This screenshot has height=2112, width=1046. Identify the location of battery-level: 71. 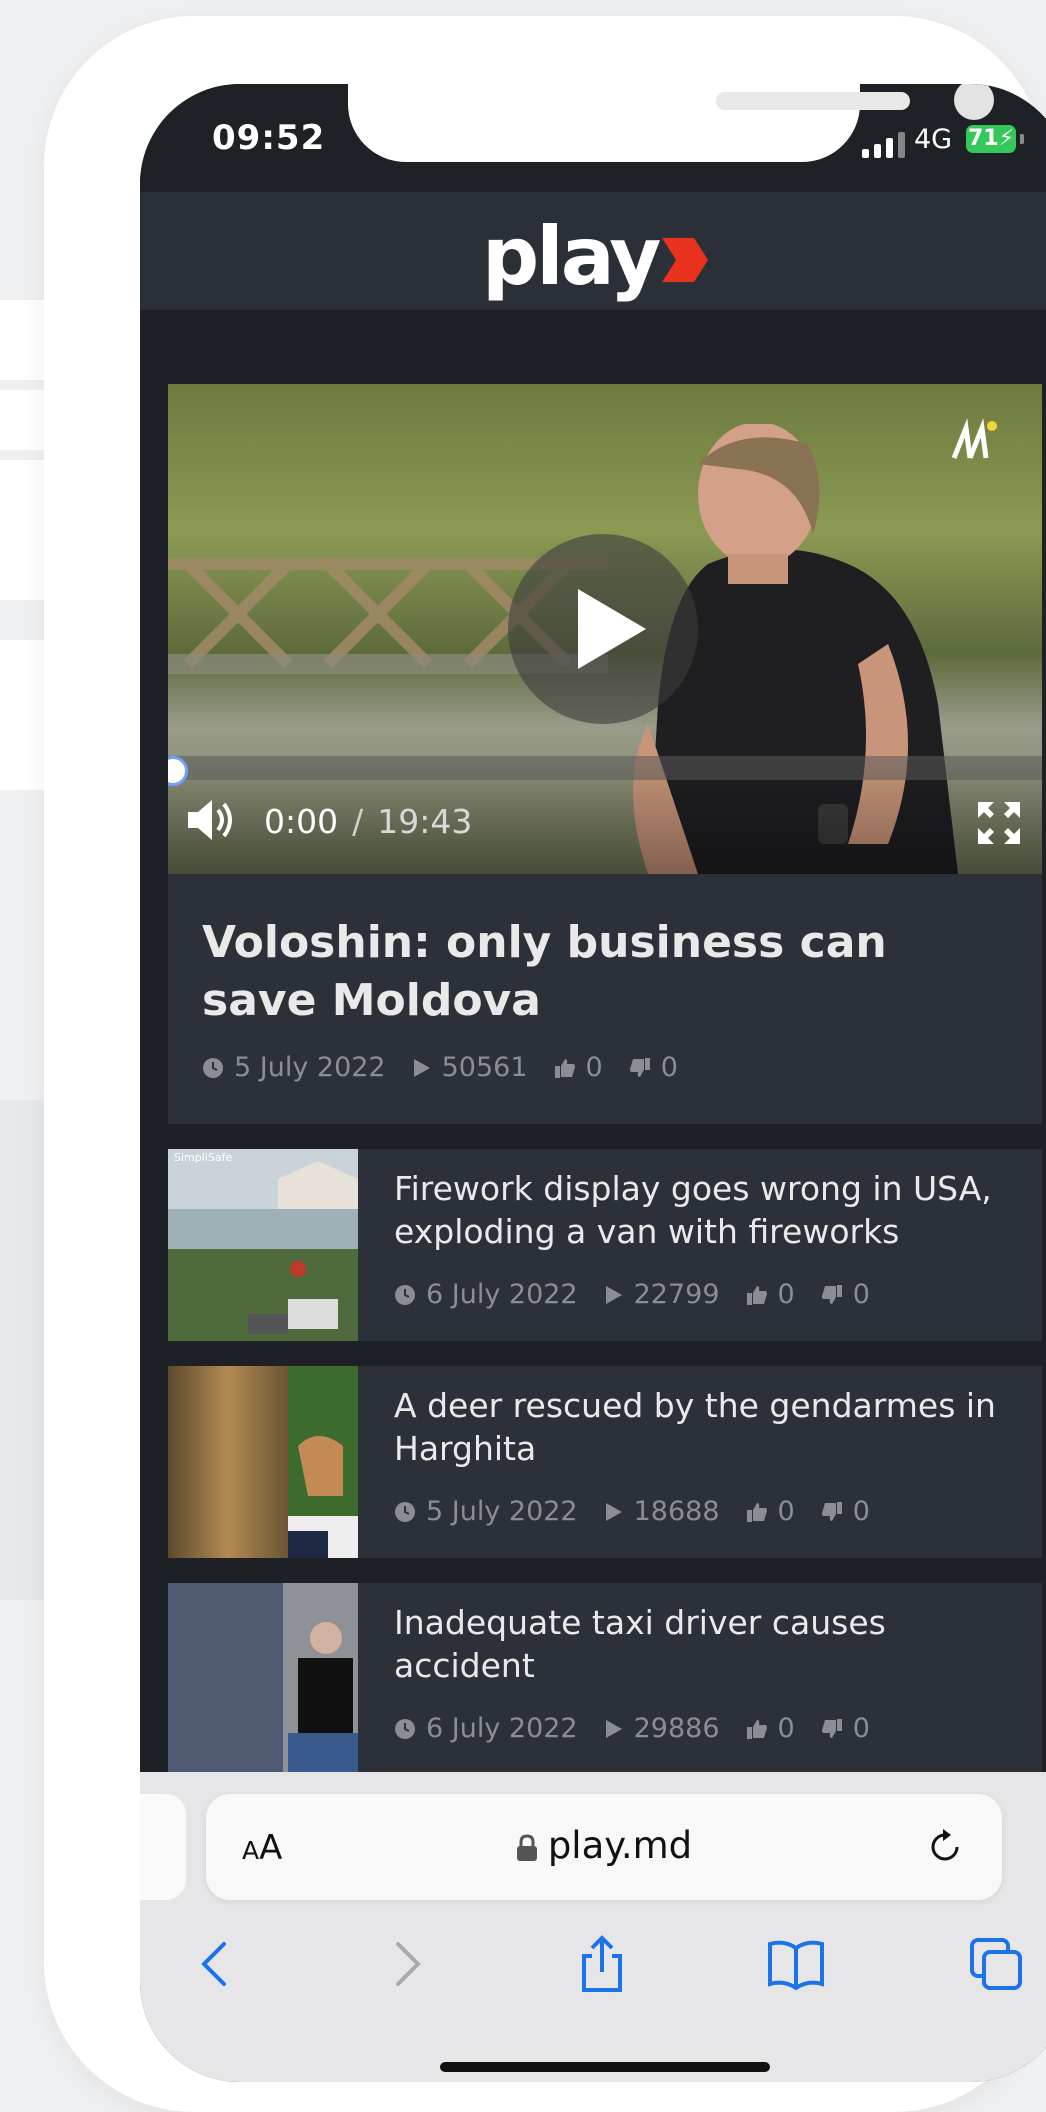
(983, 138).